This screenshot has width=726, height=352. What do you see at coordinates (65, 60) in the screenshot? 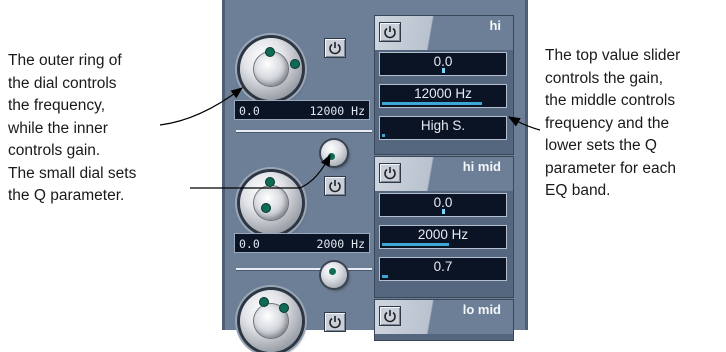
I see `annotation-line: The outer ring of` at bounding box center [65, 60].